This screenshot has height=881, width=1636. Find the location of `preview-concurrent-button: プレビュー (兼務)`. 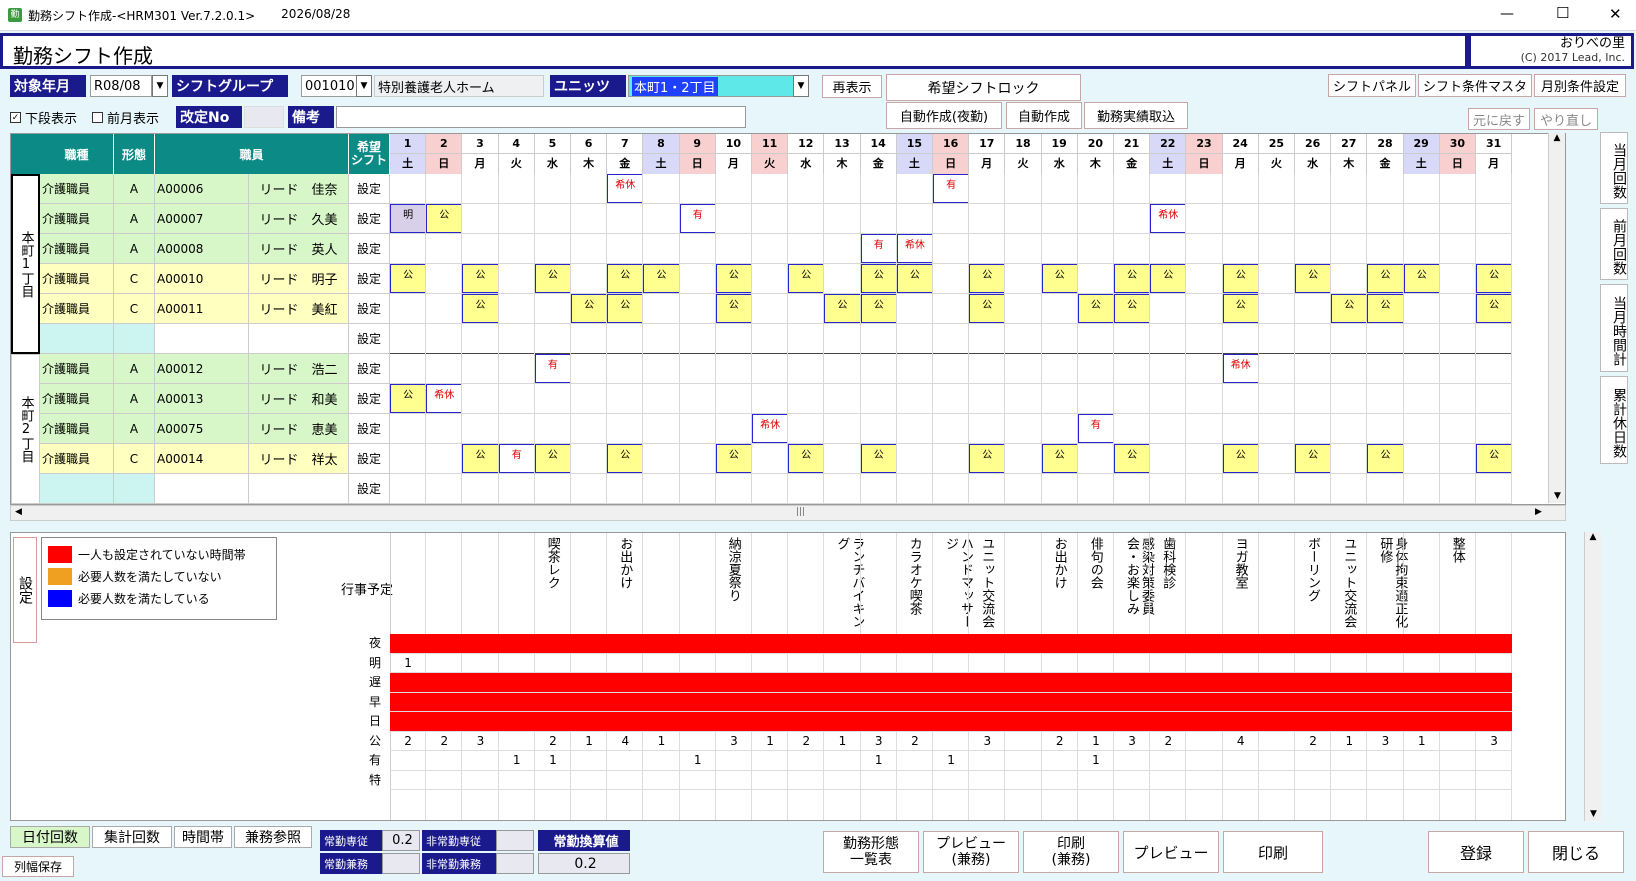

preview-concurrent-button: プレビュー (兼務) is located at coordinates (971, 852).